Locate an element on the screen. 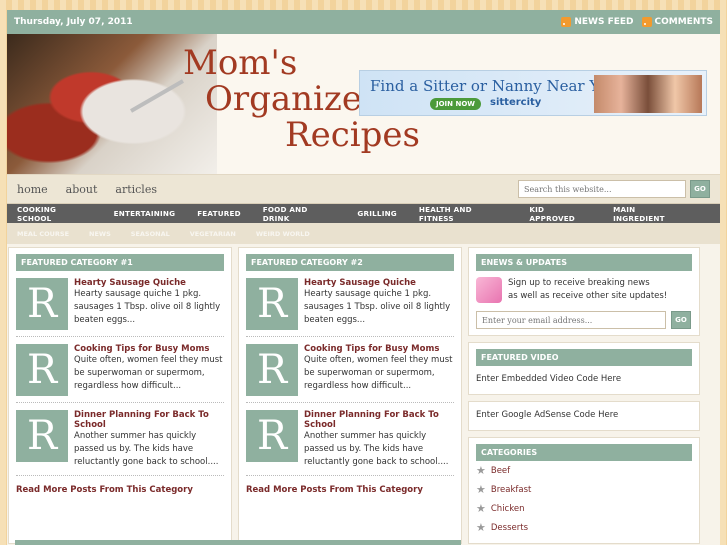 This screenshot has width=727, height=545. nav-about: about is located at coordinates (82, 189).